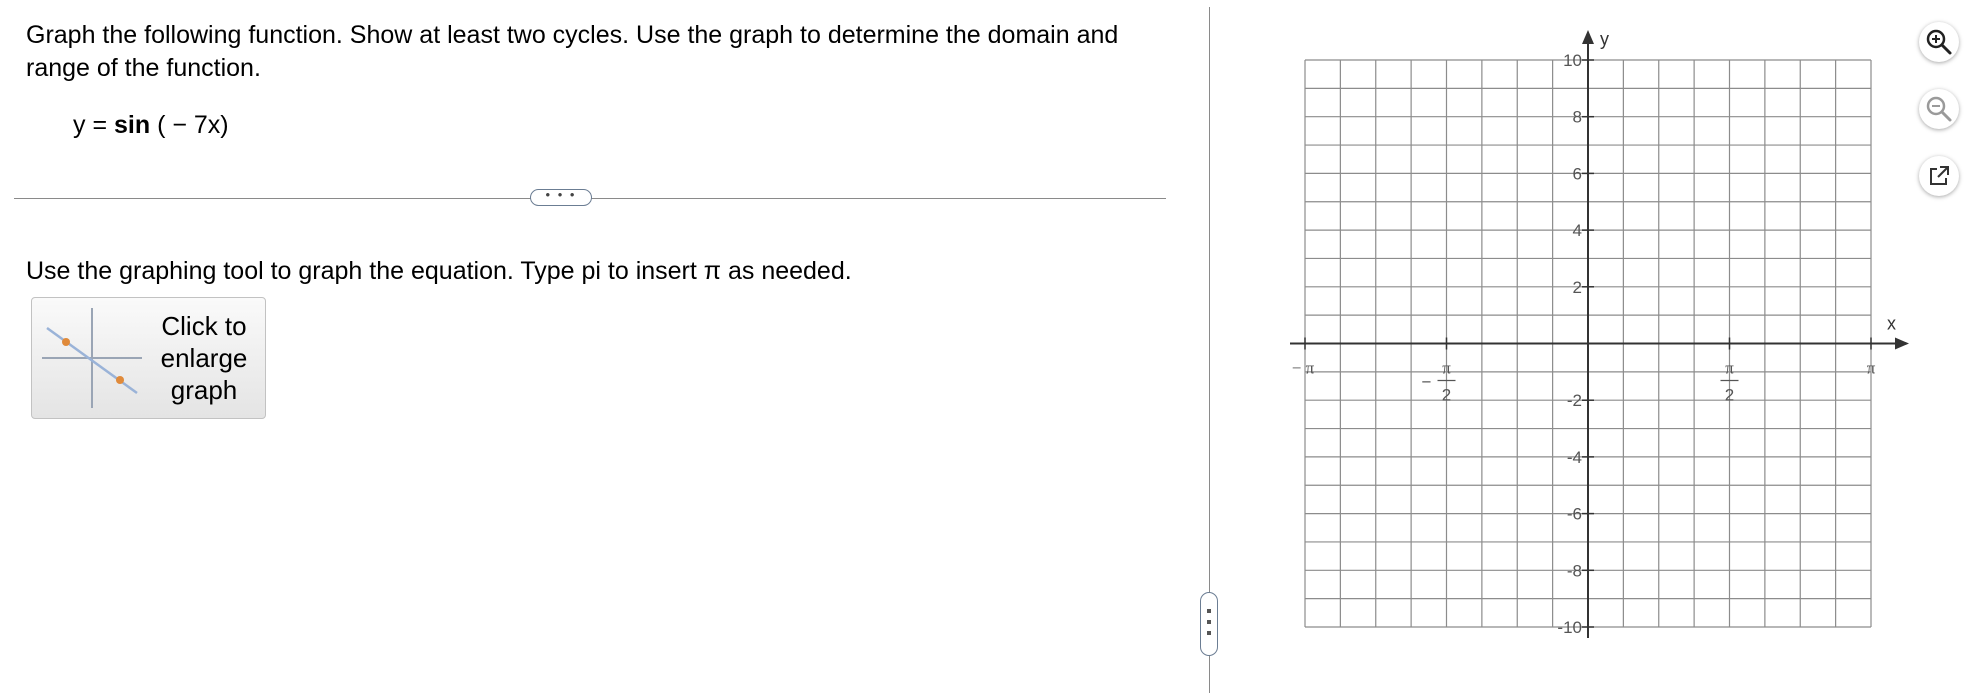 The image size is (1980, 693). What do you see at coordinates (1891, 324) in the screenshot?
I see `x-axis-label: x` at bounding box center [1891, 324].